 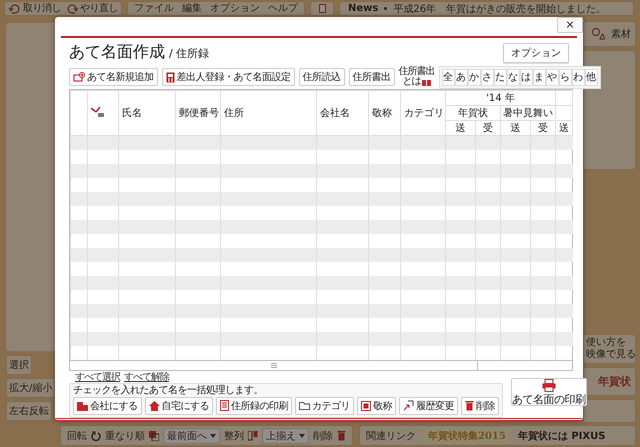 What do you see at coordinates (428, 405) in the screenshot?
I see `bulk-button: 履歴変更` at bounding box center [428, 405].